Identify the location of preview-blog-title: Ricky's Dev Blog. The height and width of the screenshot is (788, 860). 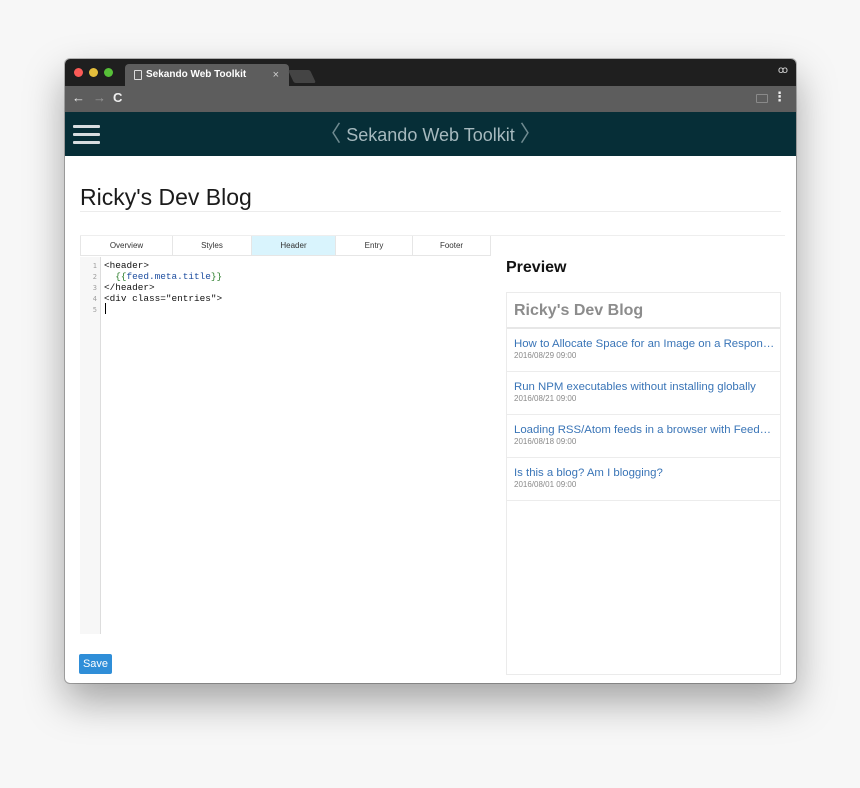
(579, 310).